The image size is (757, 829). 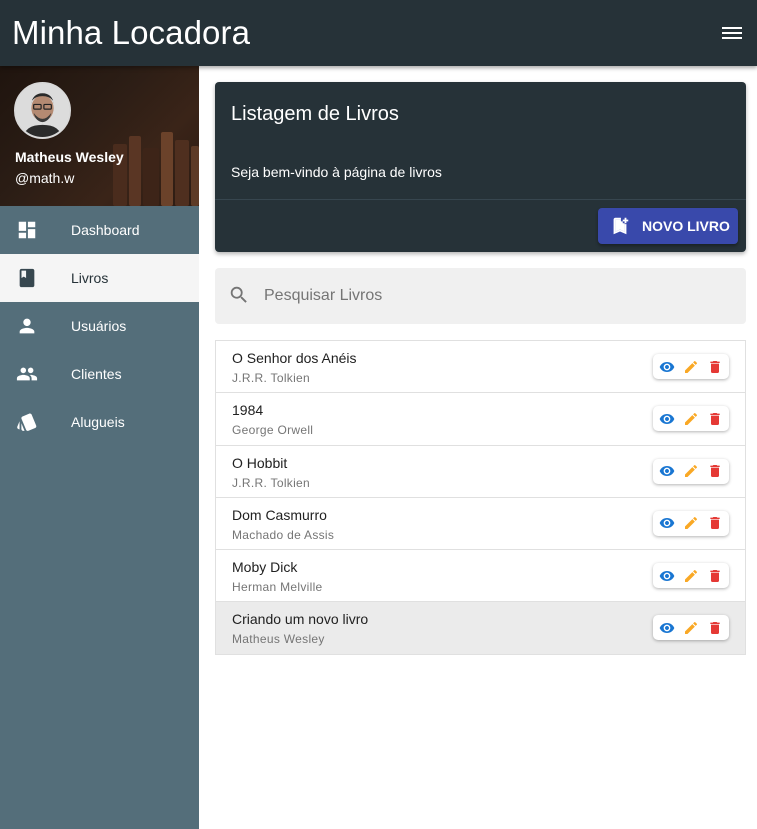 I want to click on dashboard-icon, so click(x=27, y=230).